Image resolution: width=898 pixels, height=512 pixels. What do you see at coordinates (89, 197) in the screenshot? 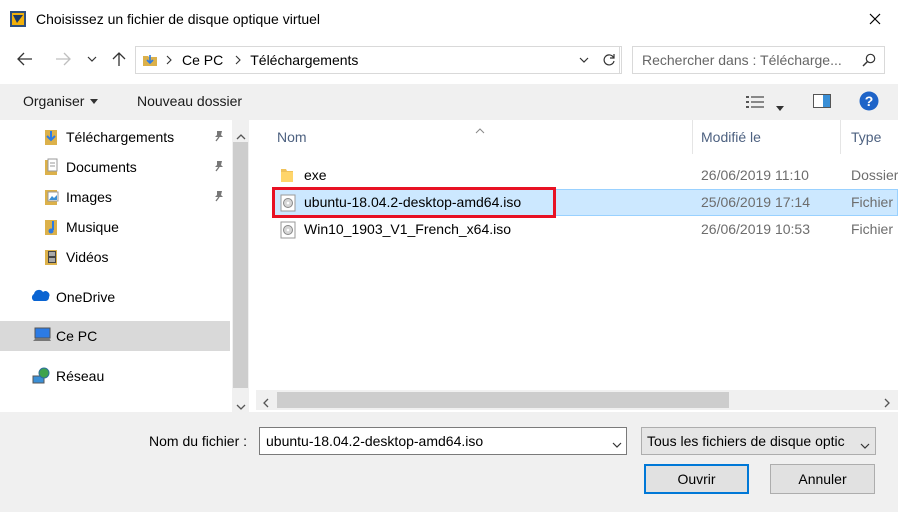
I see `sidebar-item-label: Images` at bounding box center [89, 197].